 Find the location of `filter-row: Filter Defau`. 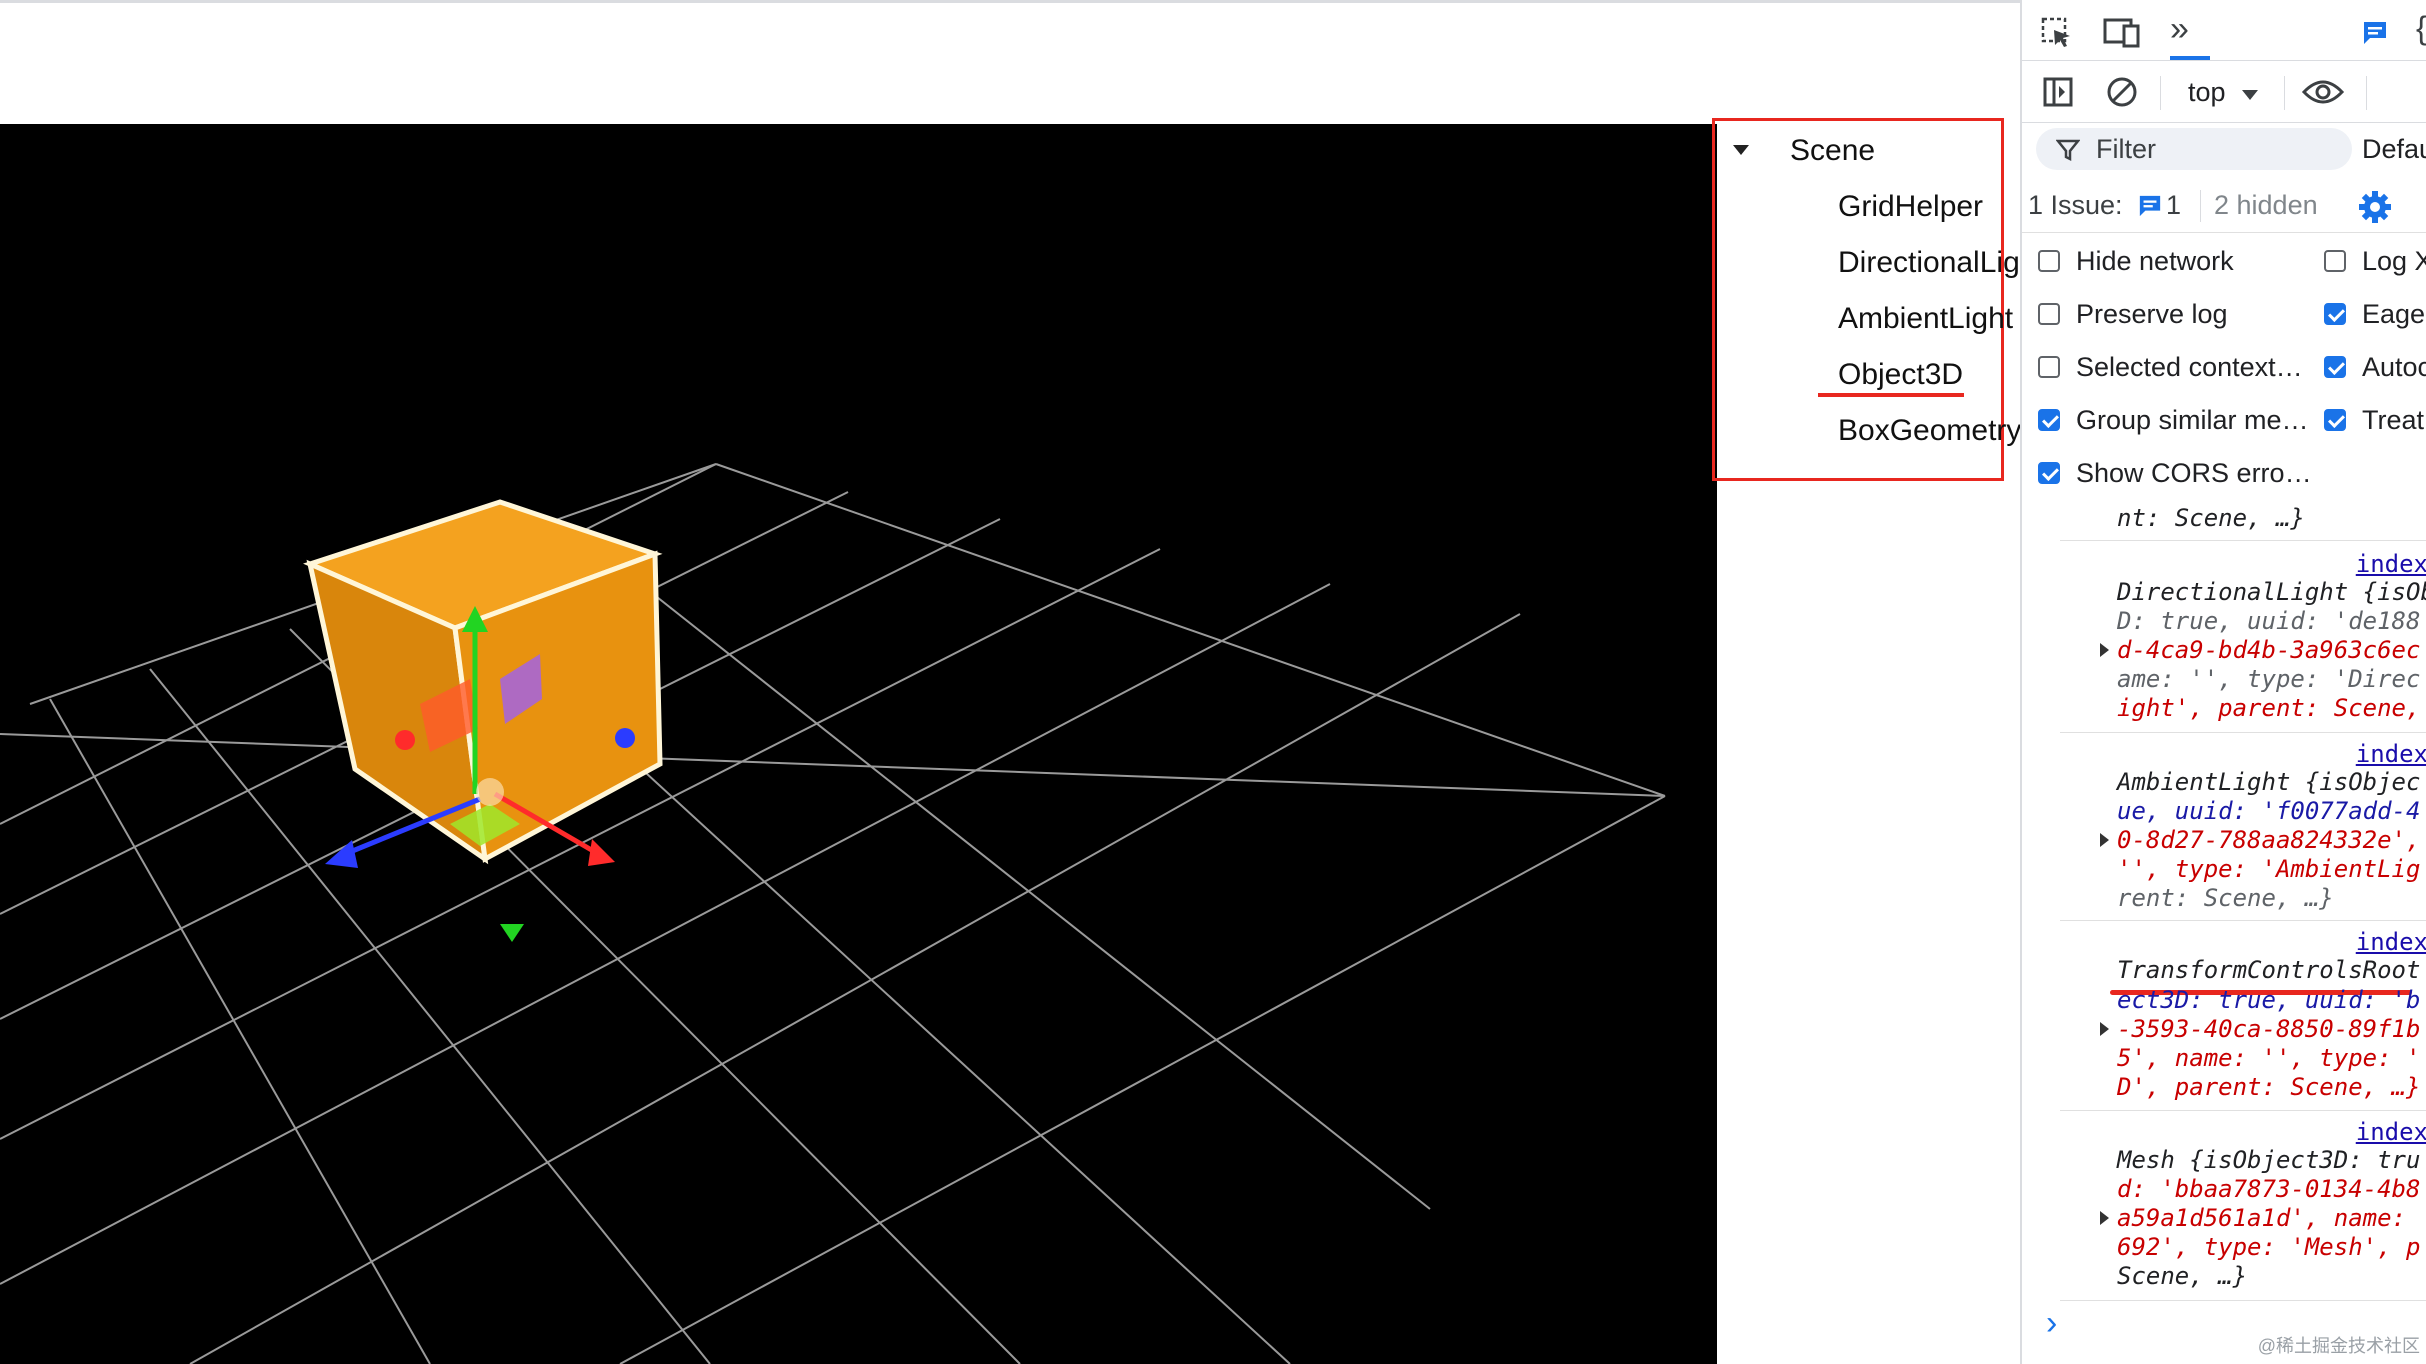

filter-row: Filter Defau is located at coordinates (2224, 150).